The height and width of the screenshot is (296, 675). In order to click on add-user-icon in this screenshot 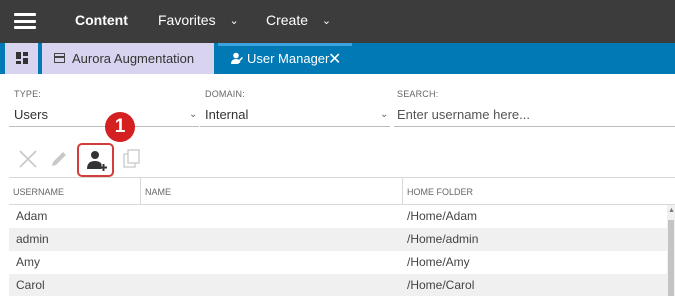, I will do `click(97, 161)`.